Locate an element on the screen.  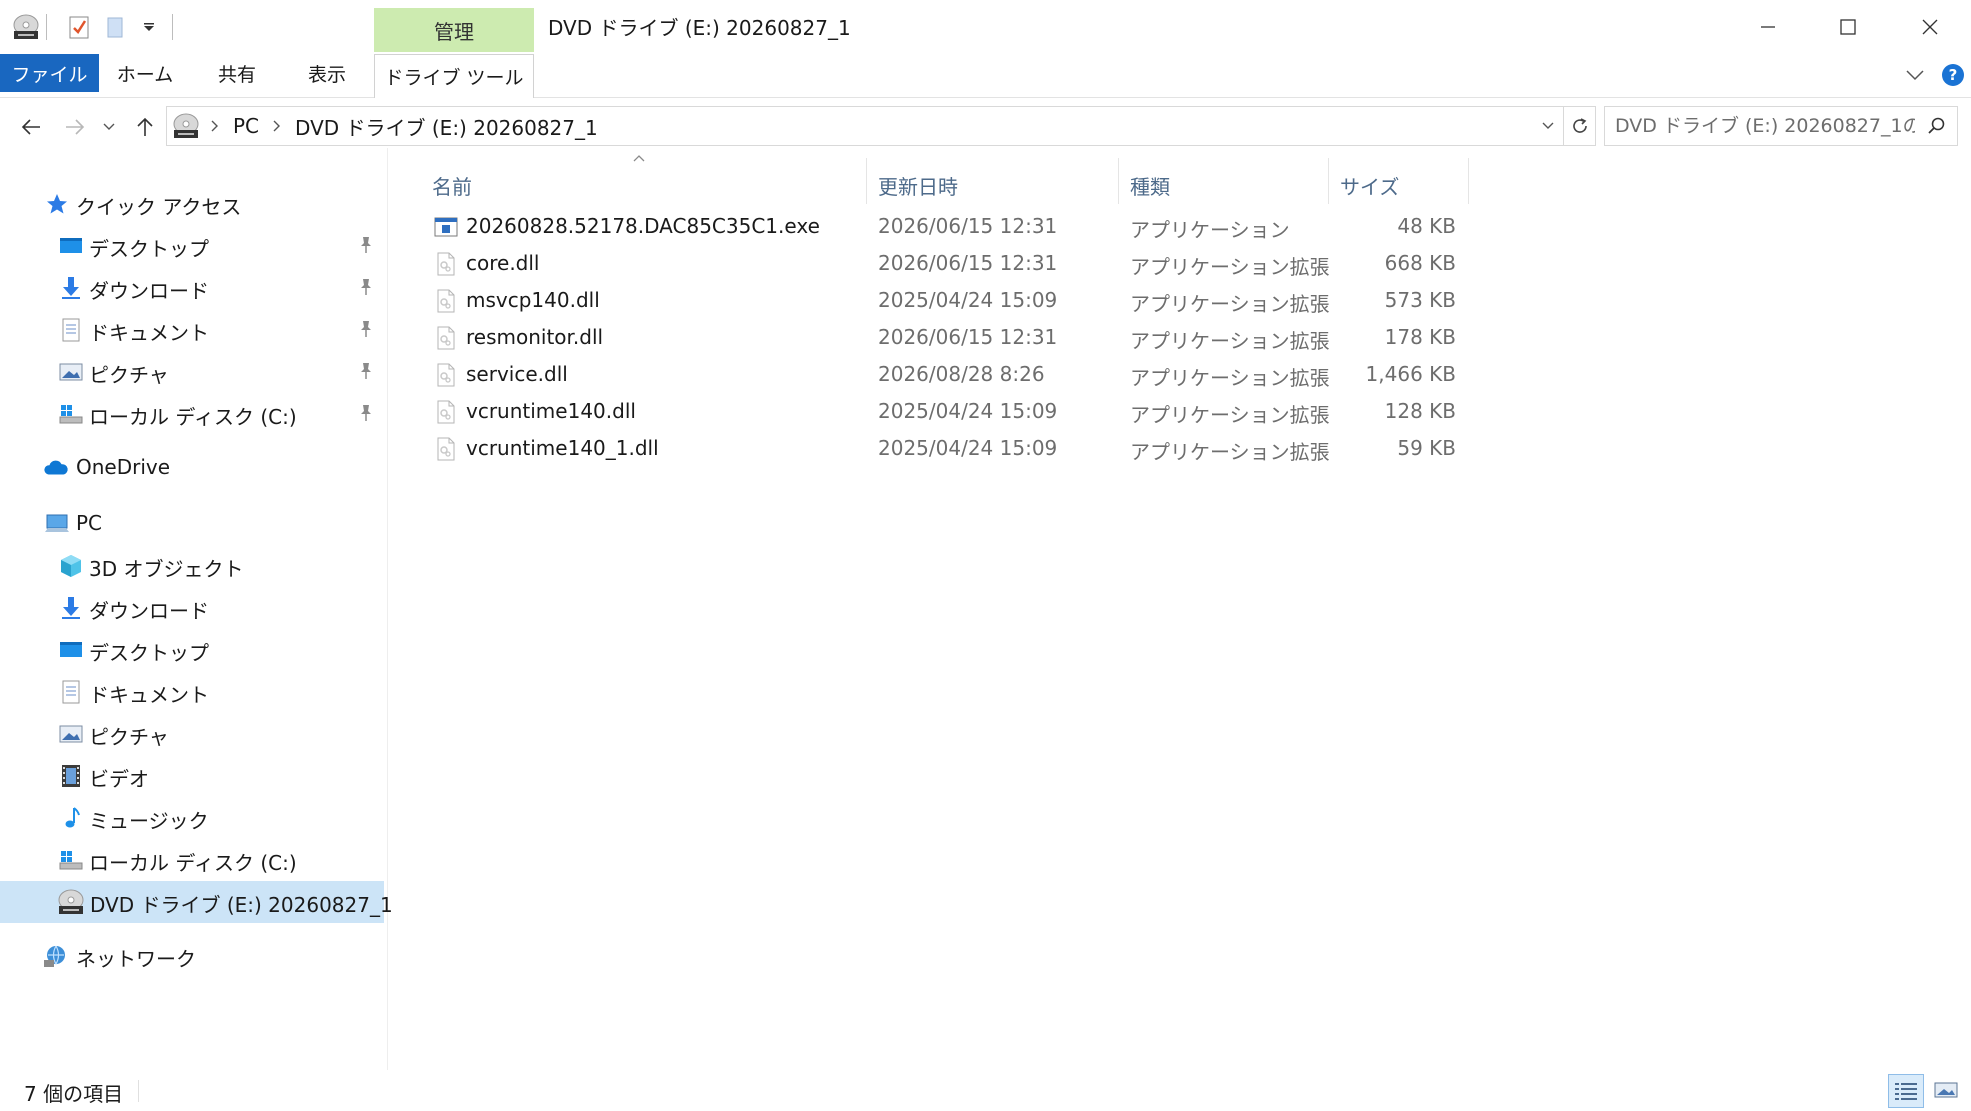
search-input is located at coordinates (1765, 126).